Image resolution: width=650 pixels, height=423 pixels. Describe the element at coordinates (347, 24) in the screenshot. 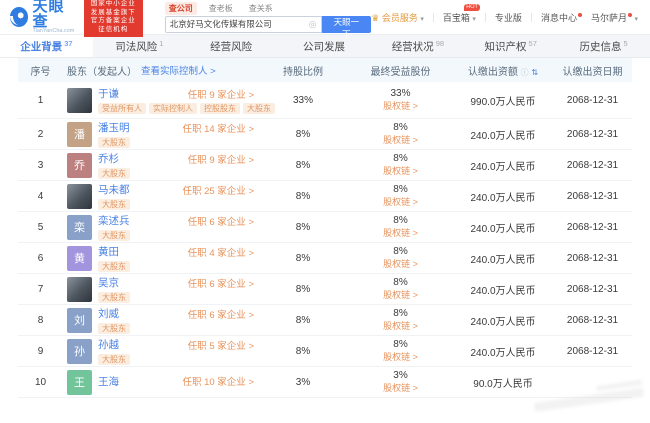

I see `search-button: 天眼一下` at that location.